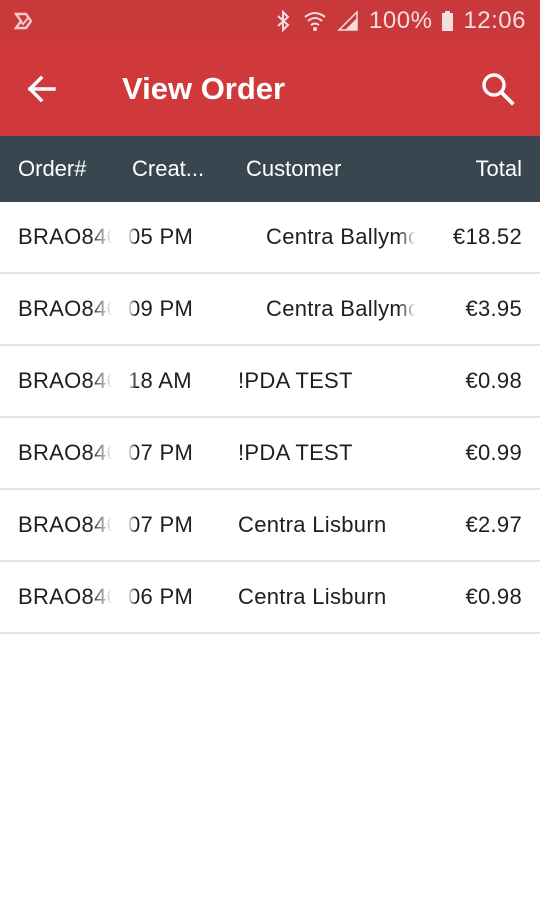 This screenshot has width=540, height=900. Describe the element at coordinates (347, 20) in the screenshot. I see `signal-icon` at that location.